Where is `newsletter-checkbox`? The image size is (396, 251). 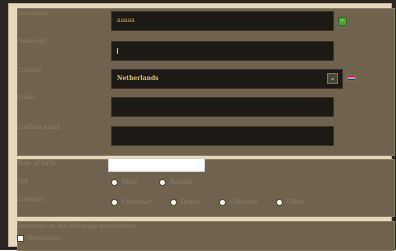 newsletter-checkbox is located at coordinates (20, 238).